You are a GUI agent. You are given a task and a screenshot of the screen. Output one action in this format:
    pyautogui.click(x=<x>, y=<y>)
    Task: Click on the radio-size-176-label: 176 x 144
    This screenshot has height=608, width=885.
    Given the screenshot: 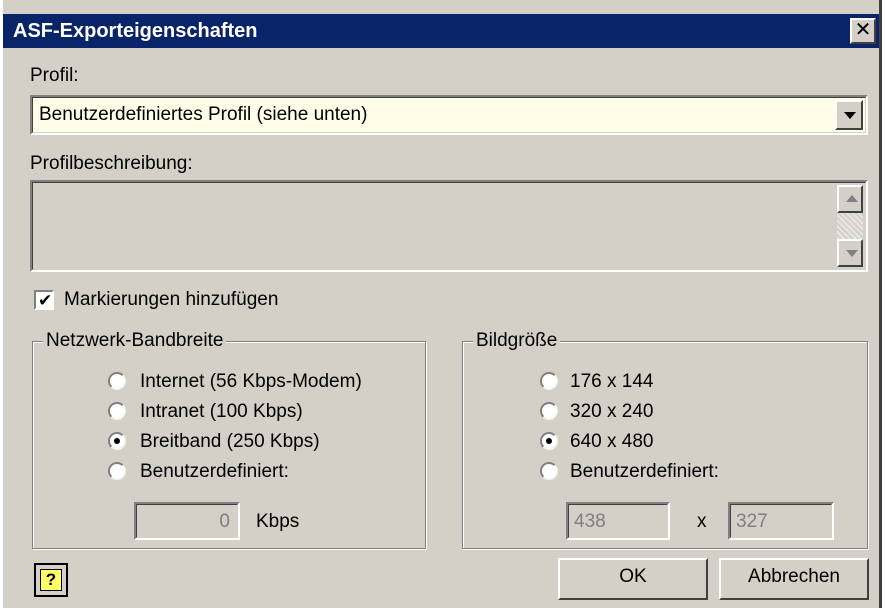 What is the action you would take?
    pyautogui.click(x=611, y=382)
    